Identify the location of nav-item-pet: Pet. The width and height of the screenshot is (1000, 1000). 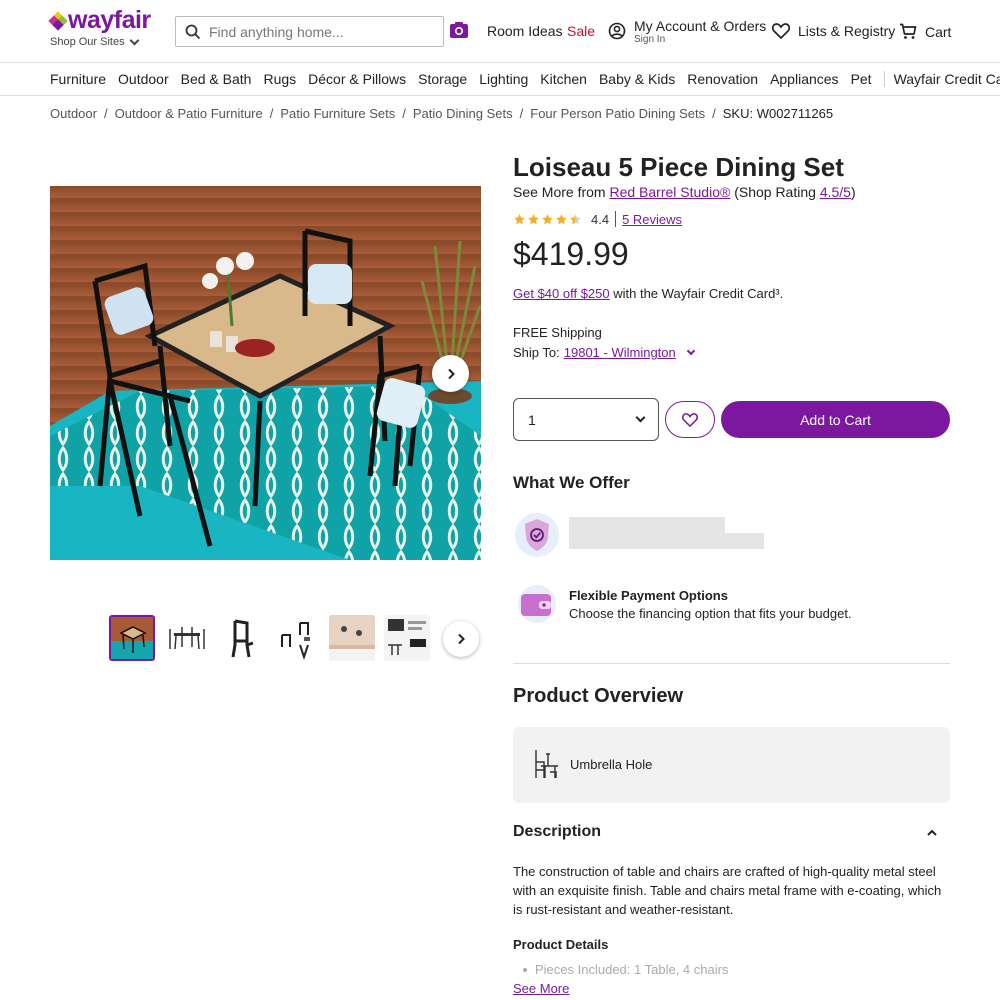
(861, 79).